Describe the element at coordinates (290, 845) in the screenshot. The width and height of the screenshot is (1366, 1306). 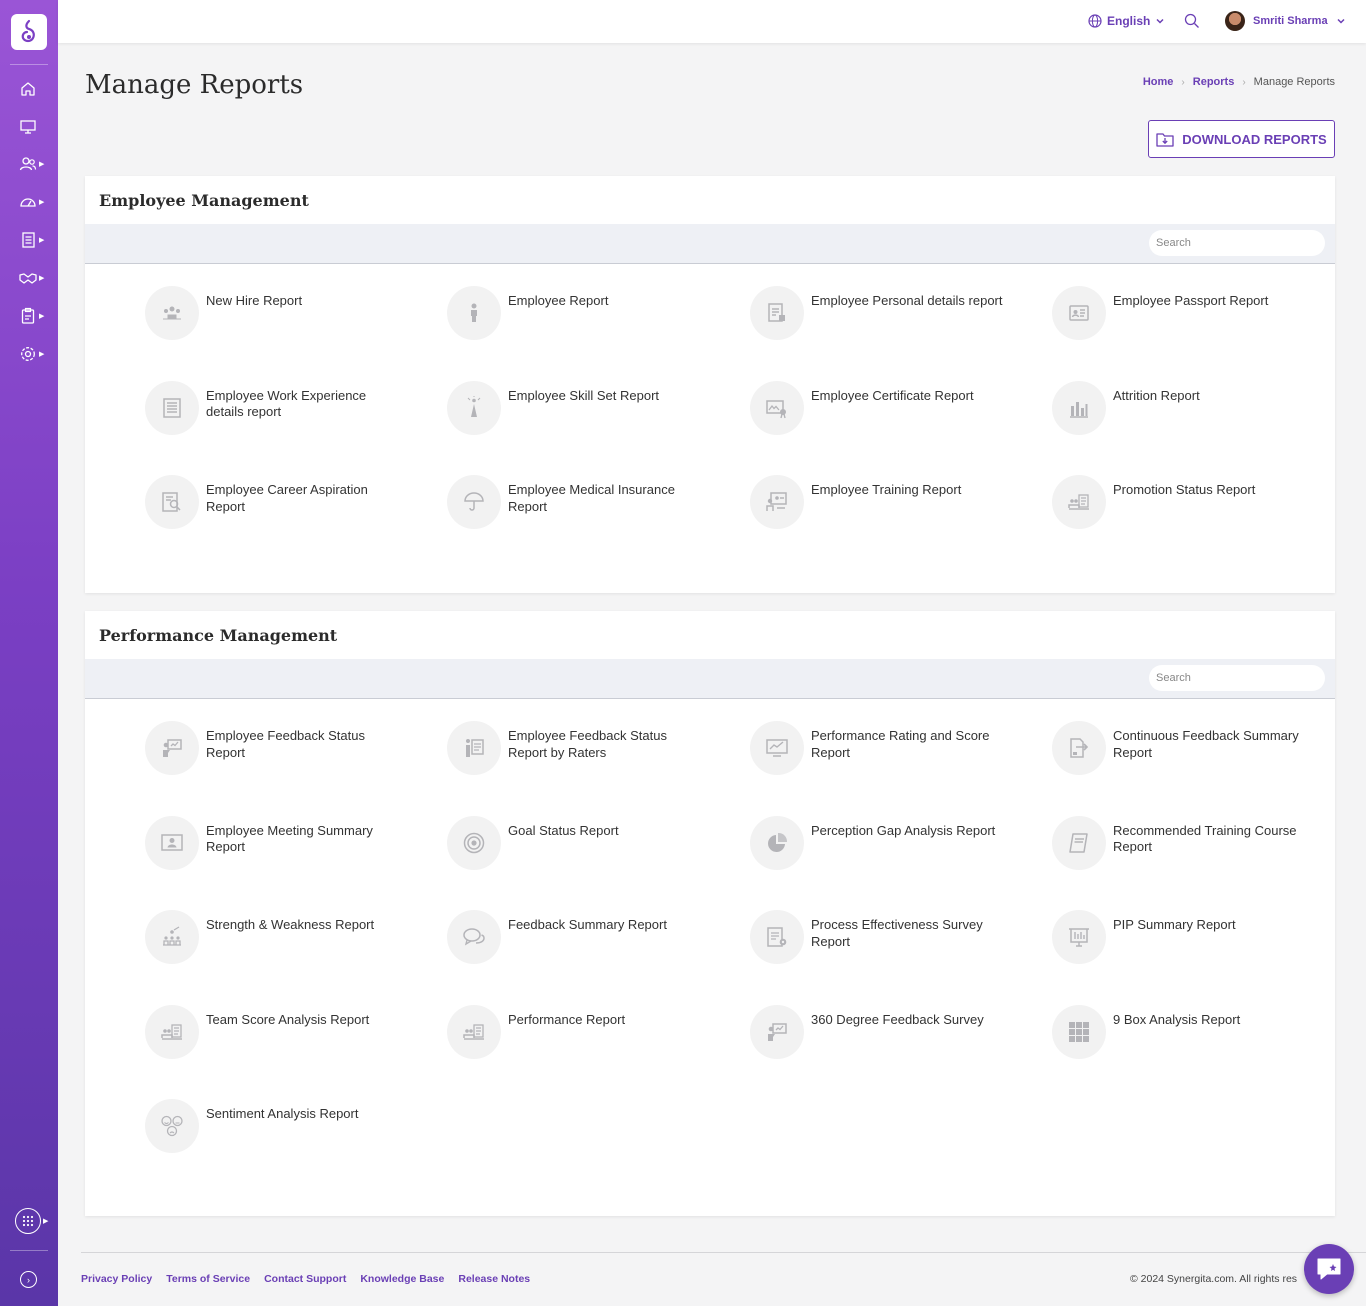
I see `report-item: Employee Meeting Summary Report` at that location.